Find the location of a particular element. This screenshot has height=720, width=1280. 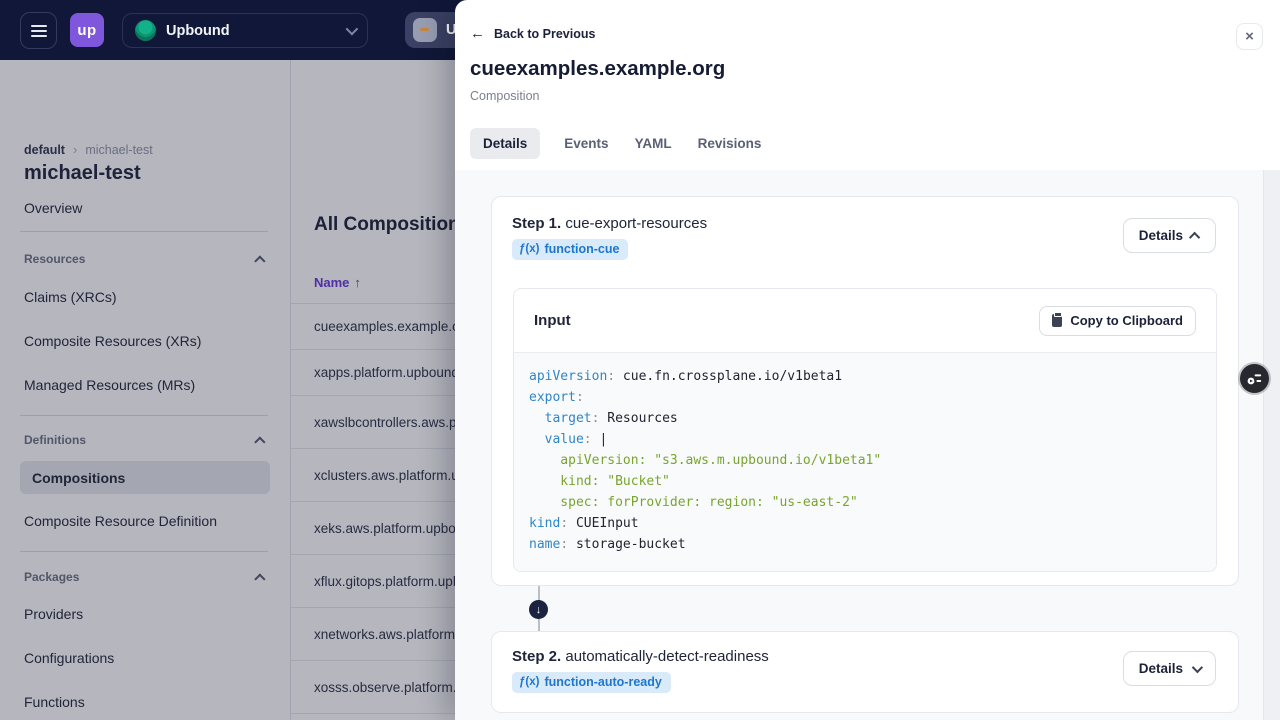

tab-events: Events is located at coordinates (586, 143).